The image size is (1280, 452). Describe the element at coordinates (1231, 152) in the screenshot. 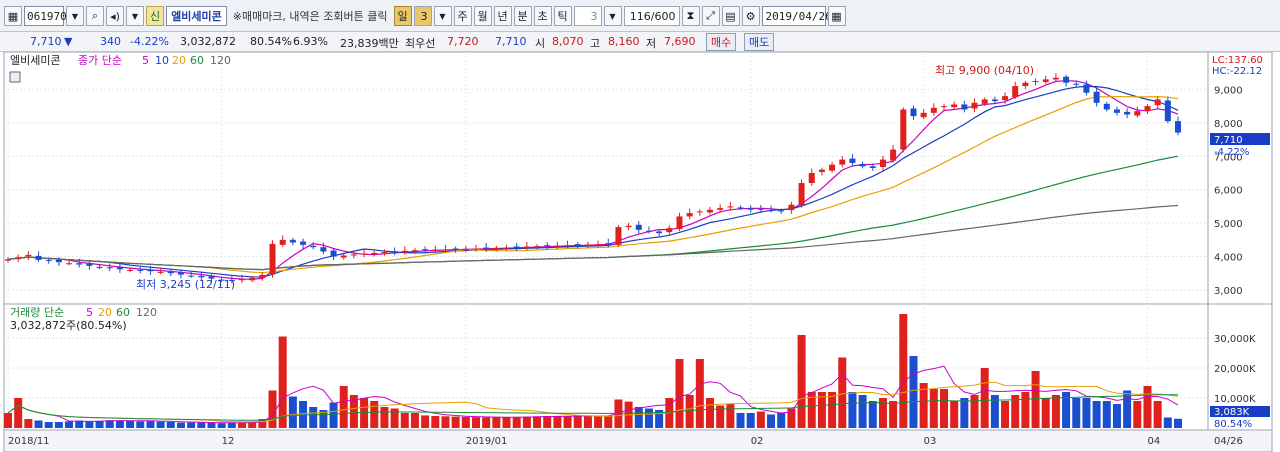

I see `current-pct-tag: -4.22%` at that location.